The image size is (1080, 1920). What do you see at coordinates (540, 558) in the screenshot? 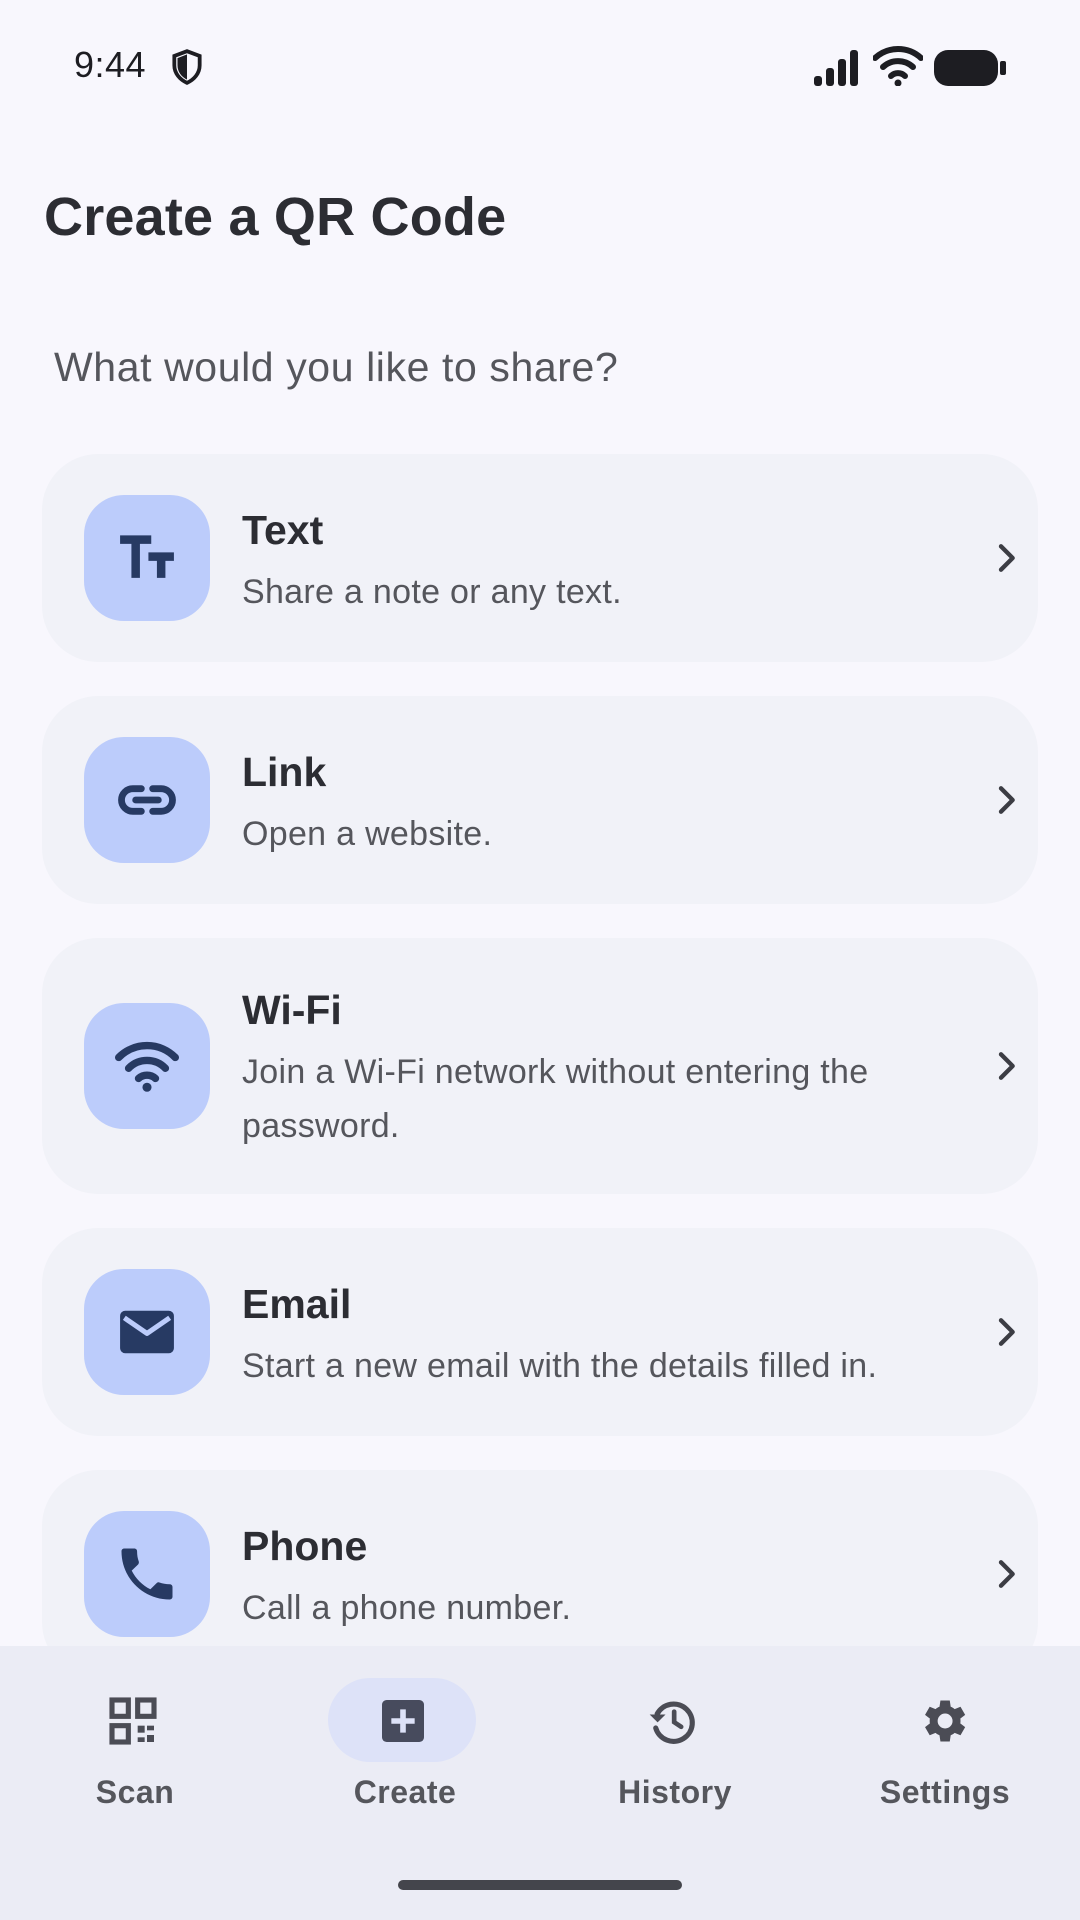
I see `option-text: Text Share a note or any text.` at bounding box center [540, 558].